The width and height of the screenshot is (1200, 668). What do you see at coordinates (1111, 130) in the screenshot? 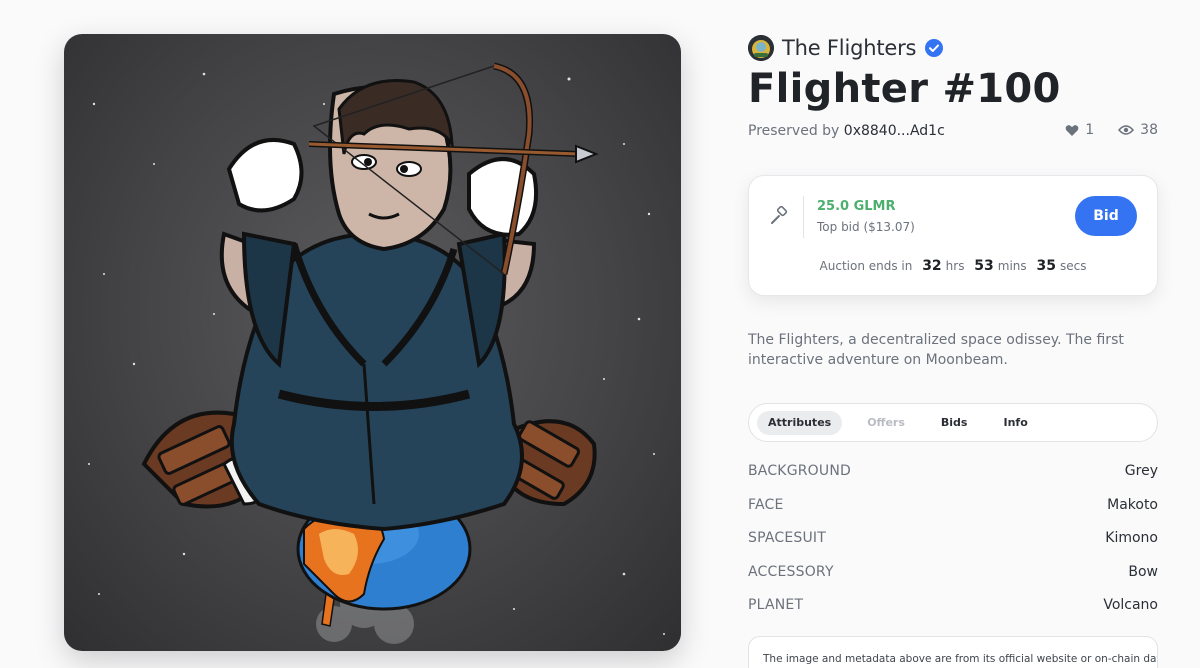
I see `engagement-stats: 1 38` at bounding box center [1111, 130].